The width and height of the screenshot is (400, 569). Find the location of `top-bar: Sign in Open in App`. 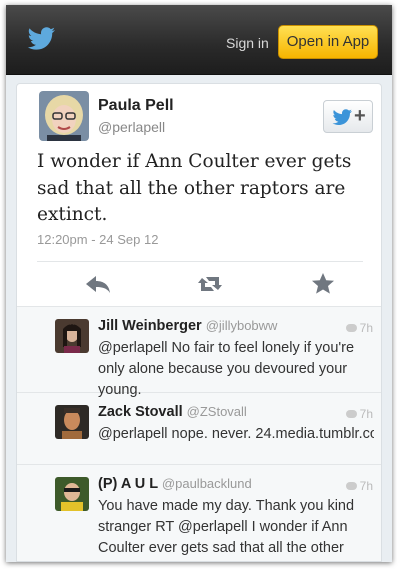

top-bar: Sign in Open in App is located at coordinates (199, 40).